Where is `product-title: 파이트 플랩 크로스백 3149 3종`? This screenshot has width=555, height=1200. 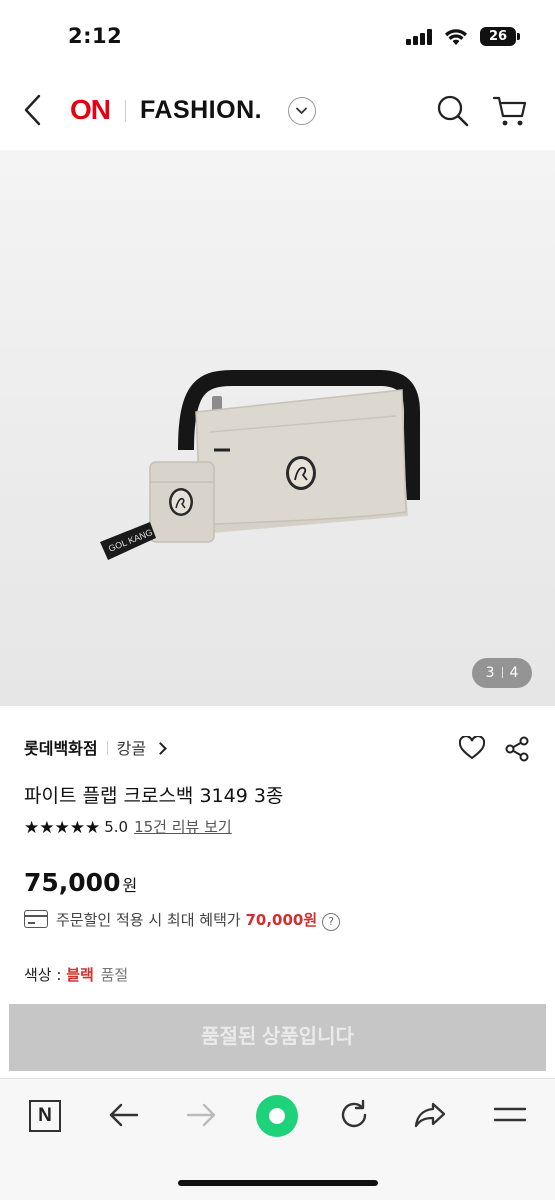
product-title: 파이트 플랩 크로스백 3149 3종 is located at coordinates (154, 796).